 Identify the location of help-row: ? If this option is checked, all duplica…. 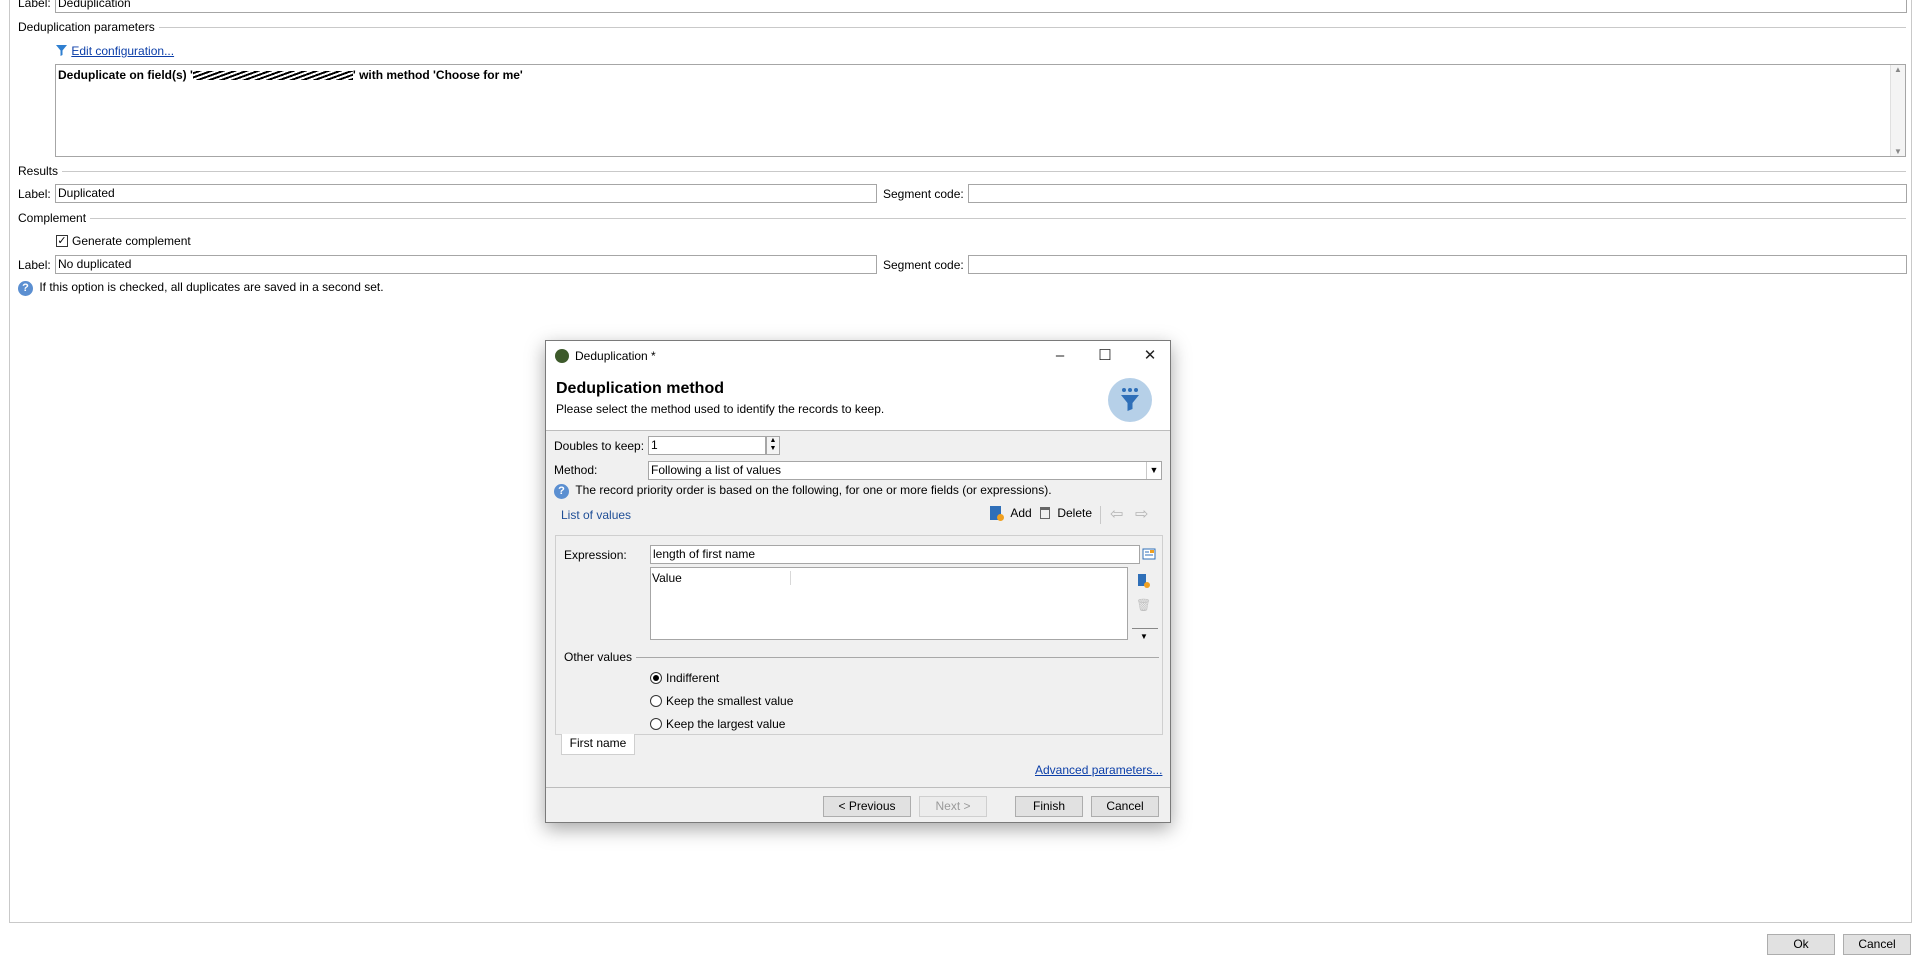
(201, 288).